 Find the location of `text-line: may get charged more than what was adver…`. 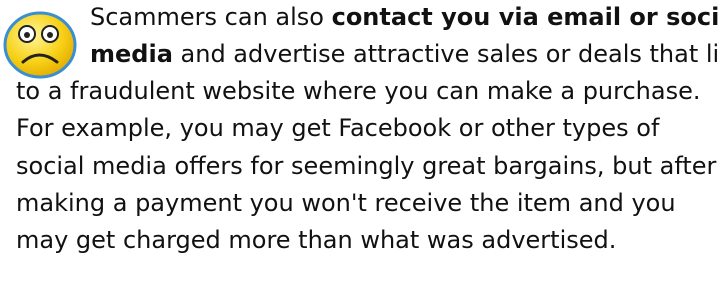

text-line: may get charged more than what was adver… is located at coordinates (316, 240).